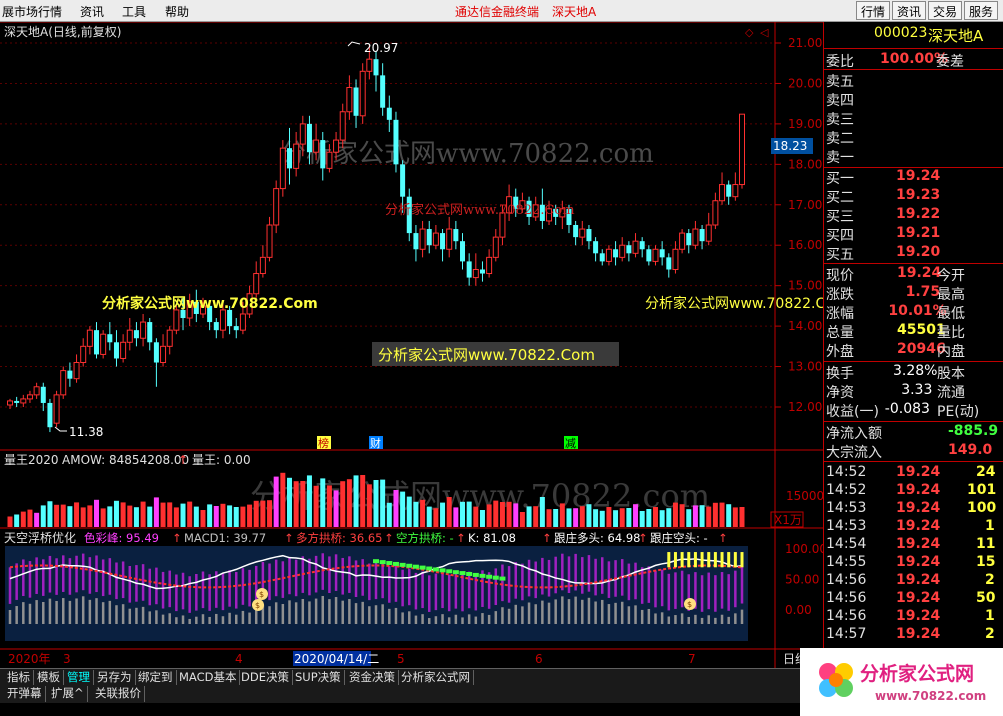  What do you see at coordinates (354, 44) in the screenshot?
I see `high-mark-arrow` at bounding box center [354, 44].